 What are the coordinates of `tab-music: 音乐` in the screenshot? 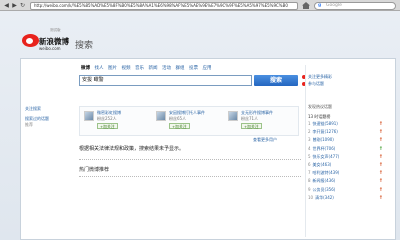 It's located at (139, 68).